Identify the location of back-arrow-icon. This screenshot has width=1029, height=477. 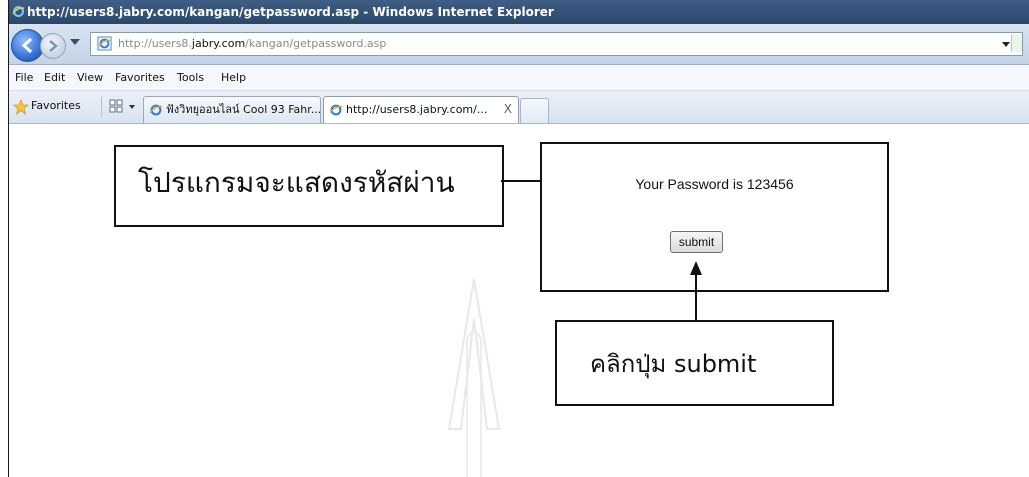
(27, 45).